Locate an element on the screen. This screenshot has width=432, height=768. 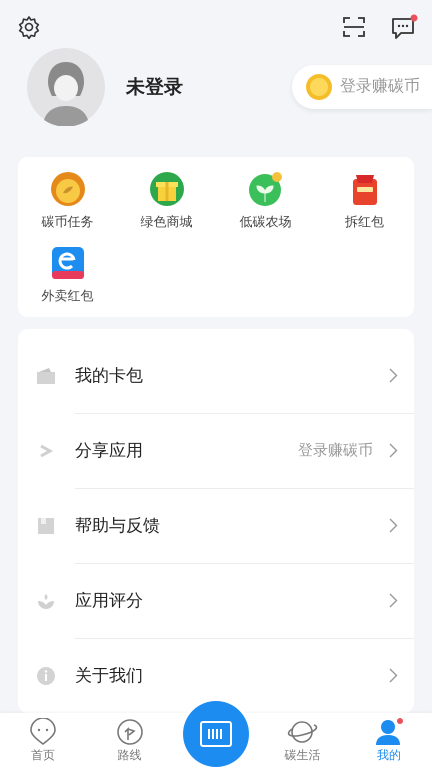
menu-item: 我的卡包 is located at coordinates (232, 375).